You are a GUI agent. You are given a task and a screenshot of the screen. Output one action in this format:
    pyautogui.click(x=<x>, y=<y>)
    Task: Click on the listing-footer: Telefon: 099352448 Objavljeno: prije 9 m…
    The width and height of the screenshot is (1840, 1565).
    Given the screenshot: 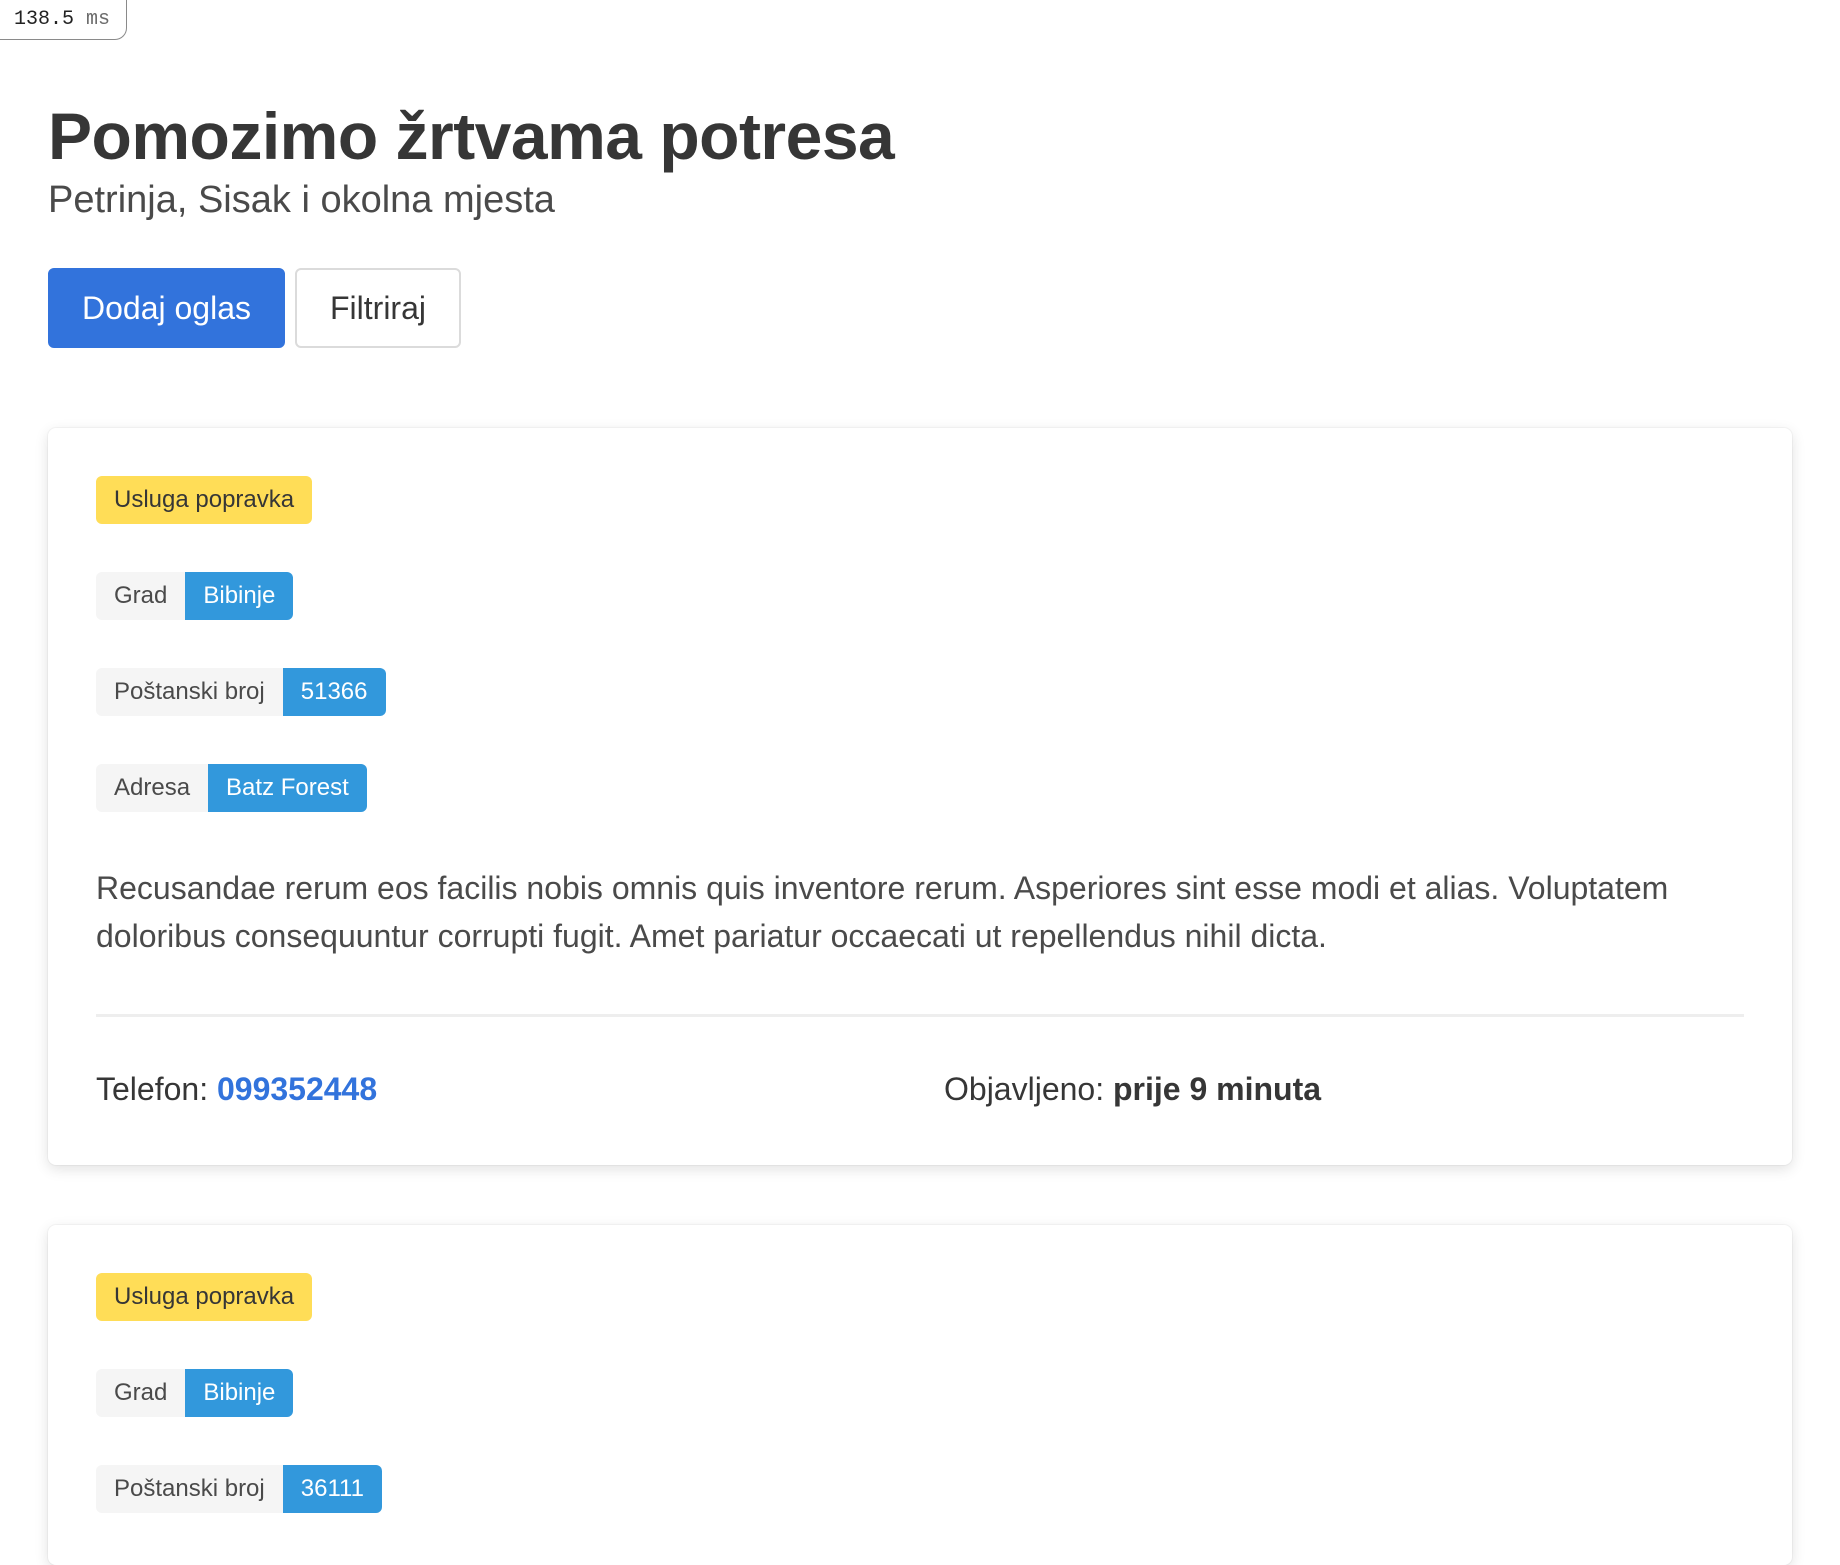 What is the action you would take?
    pyautogui.click(x=920, y=1089)
    